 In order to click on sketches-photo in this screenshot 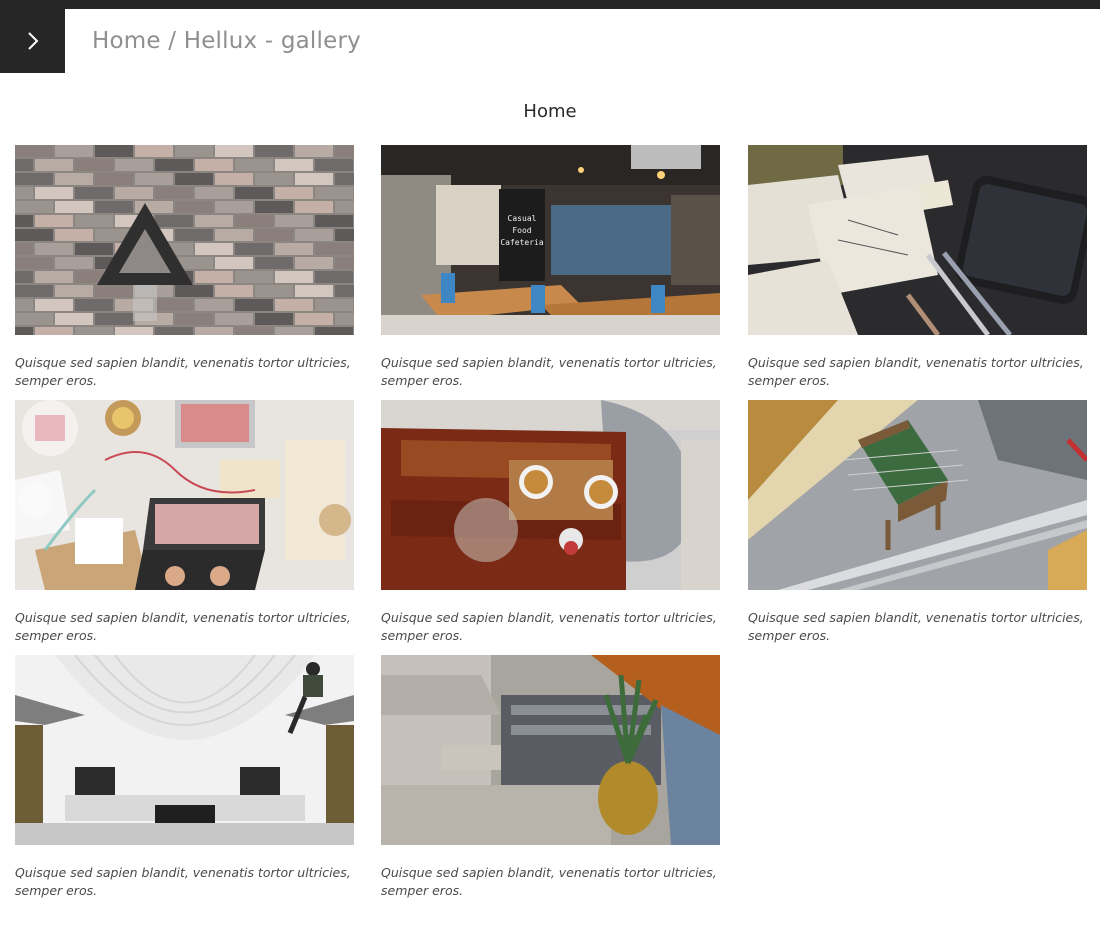, I will do `click(917, 240)`.